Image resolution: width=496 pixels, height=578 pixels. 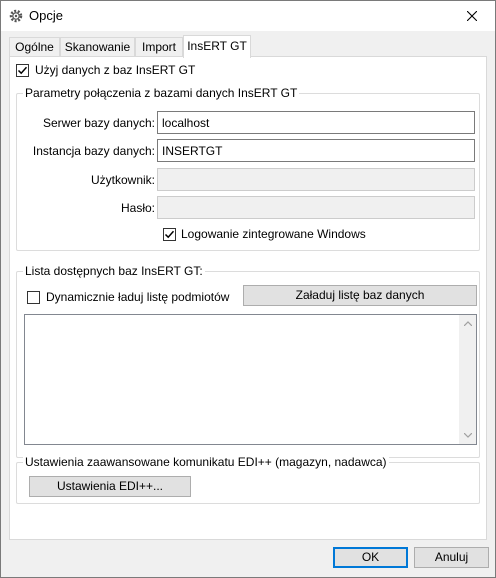 What do you see at coordinates (137, 208) in the screenshot?
I see `password-label: Hasło:` at bounding box center [137, 208].